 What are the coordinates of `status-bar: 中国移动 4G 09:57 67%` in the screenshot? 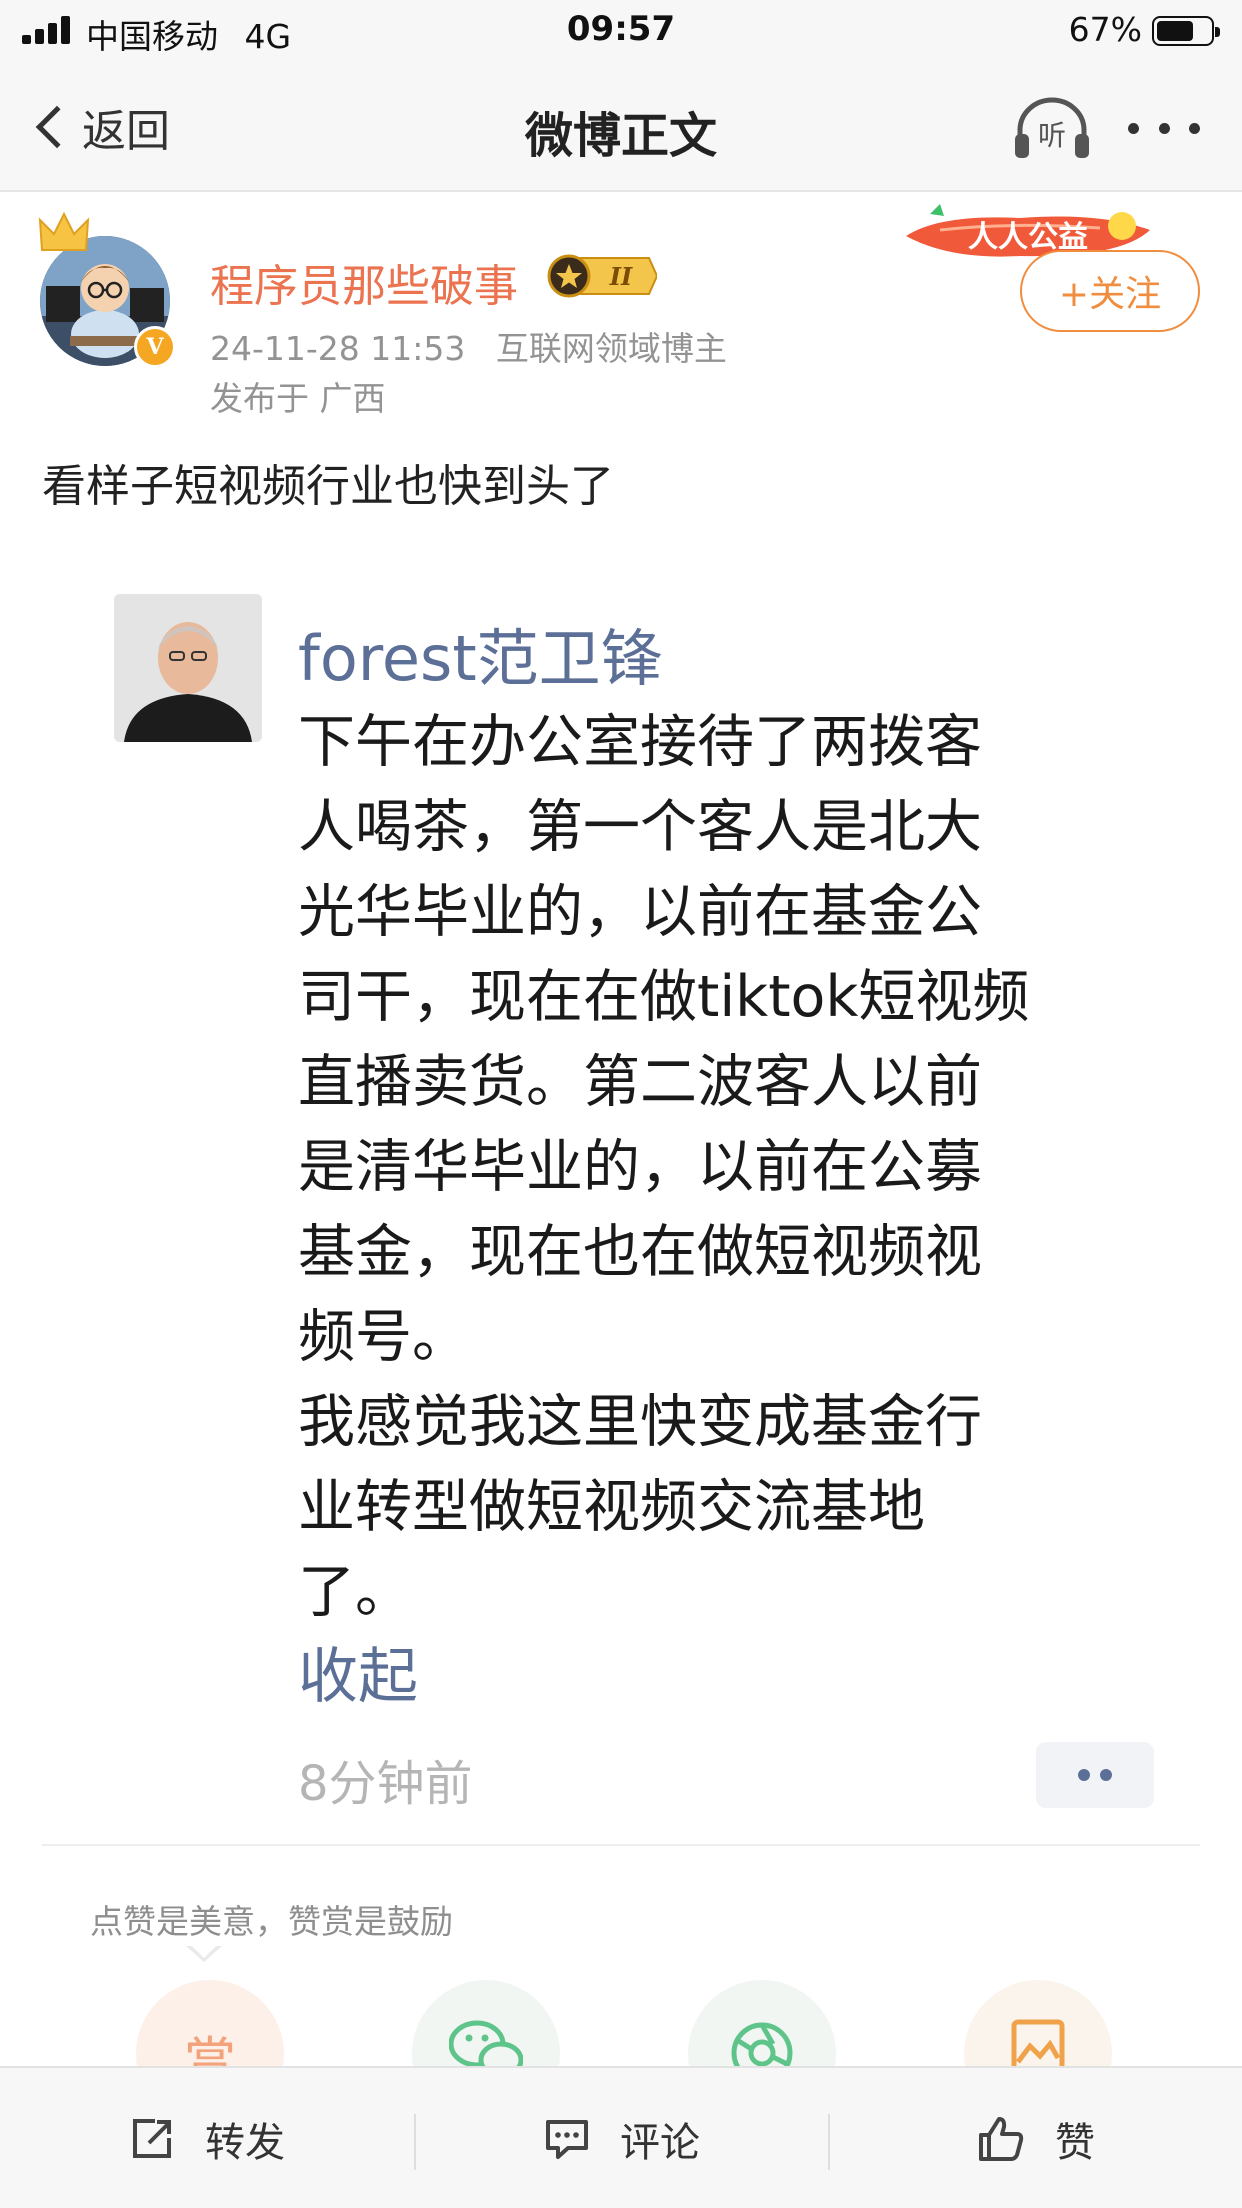 It's located at (621, 31).